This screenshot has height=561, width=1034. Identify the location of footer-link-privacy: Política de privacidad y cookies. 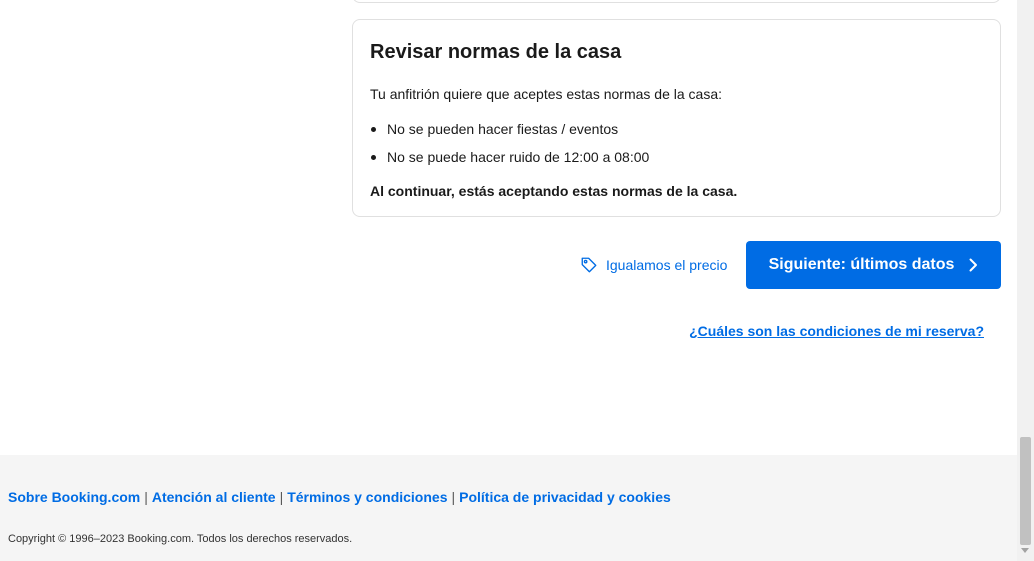
(565, 497).